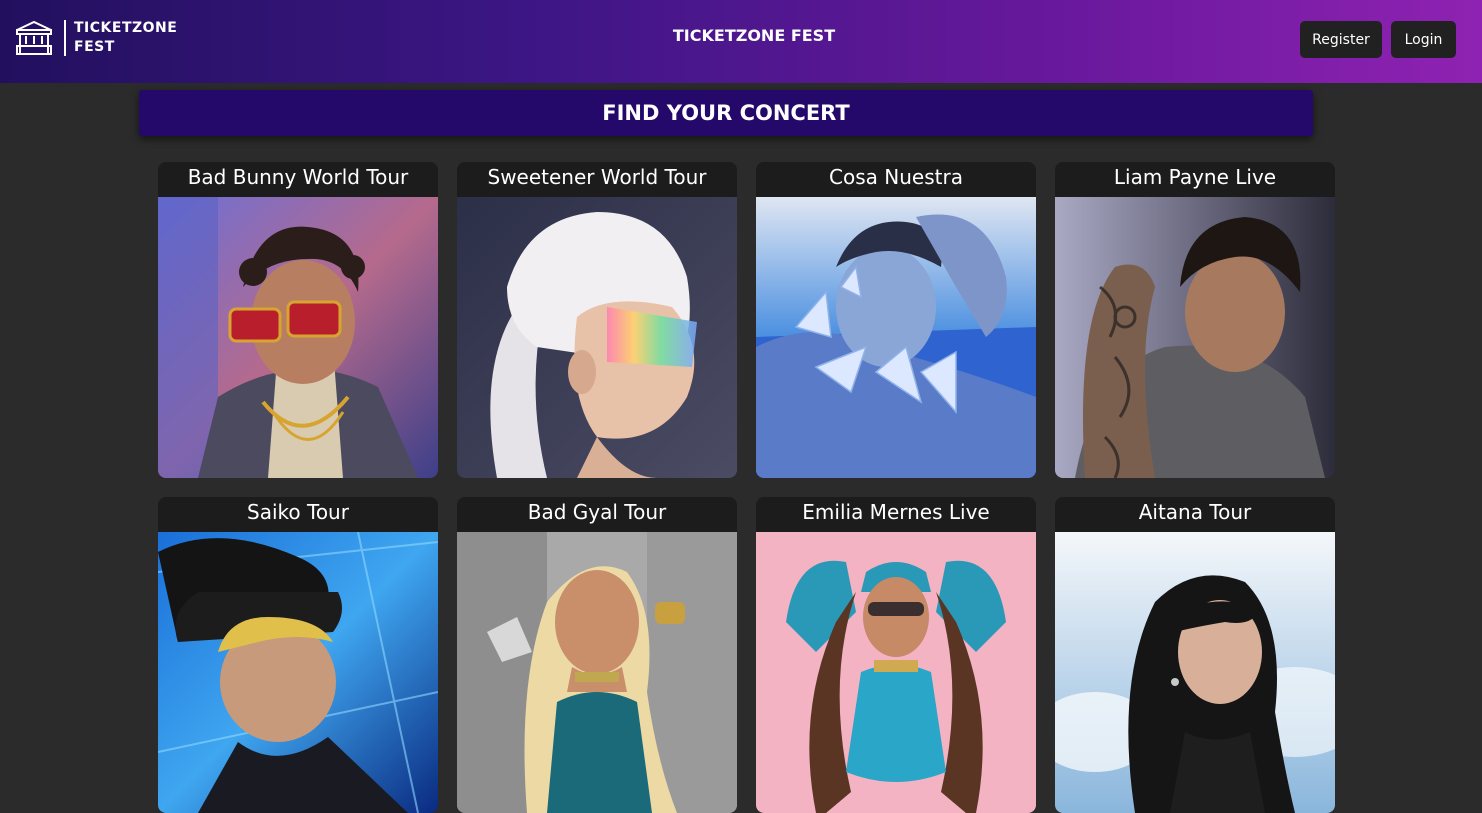 This screenshot has height=813, width=1482. I want to click on concert-card-title: Liam Payne Live, so click(1195, 177).